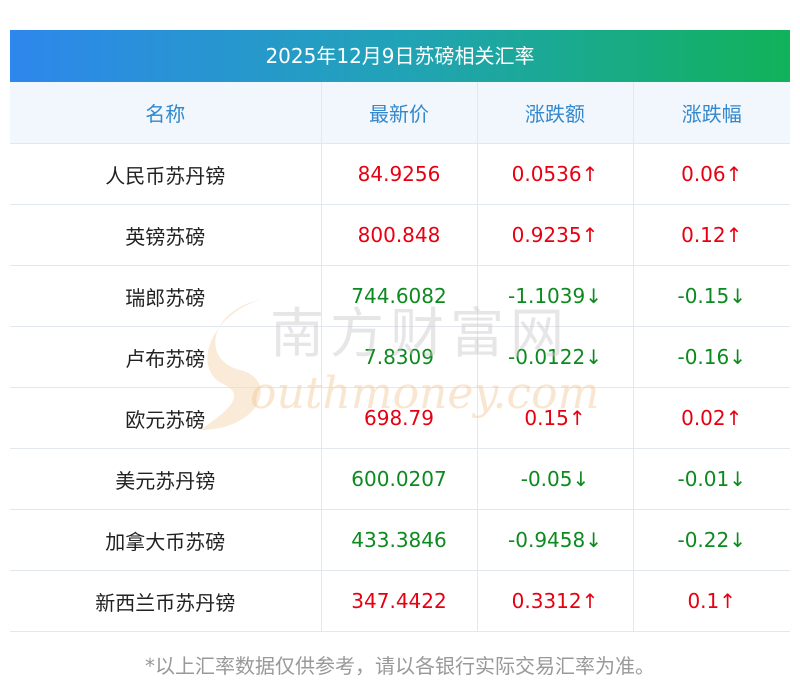  I want to click on header-row: 名称 最新价 涨跌额 涨跌幅, so click(400, 113).